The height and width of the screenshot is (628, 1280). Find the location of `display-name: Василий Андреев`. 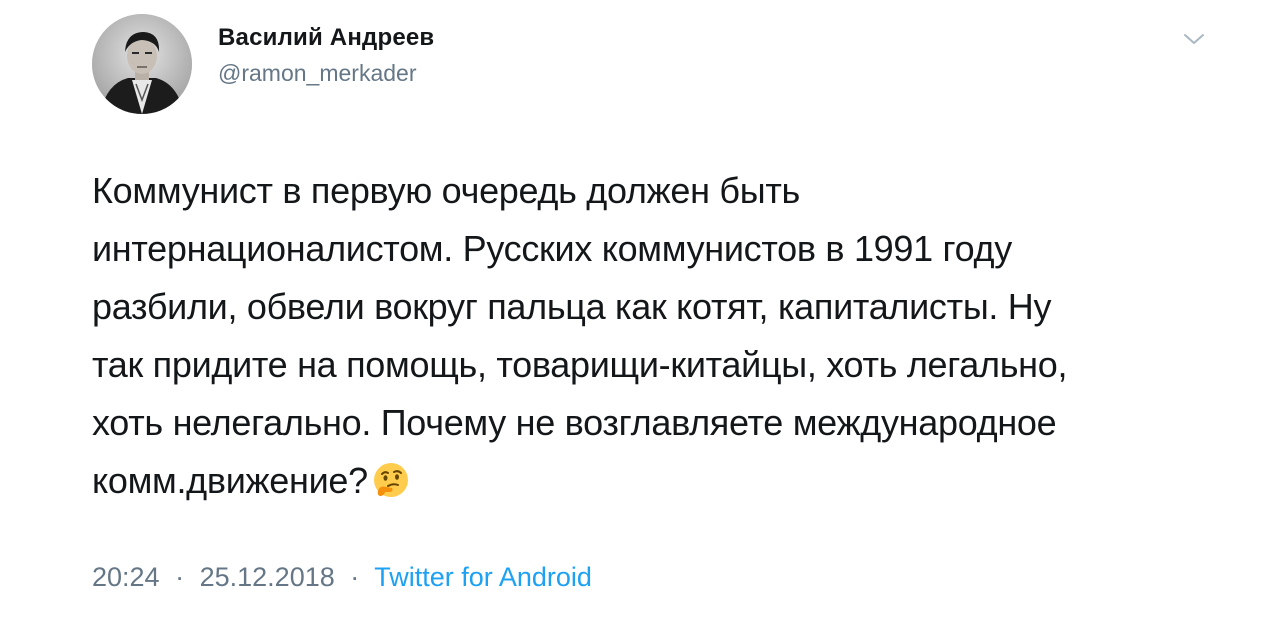

display-name: Василий Андреев is located at coordinates (326, 38).